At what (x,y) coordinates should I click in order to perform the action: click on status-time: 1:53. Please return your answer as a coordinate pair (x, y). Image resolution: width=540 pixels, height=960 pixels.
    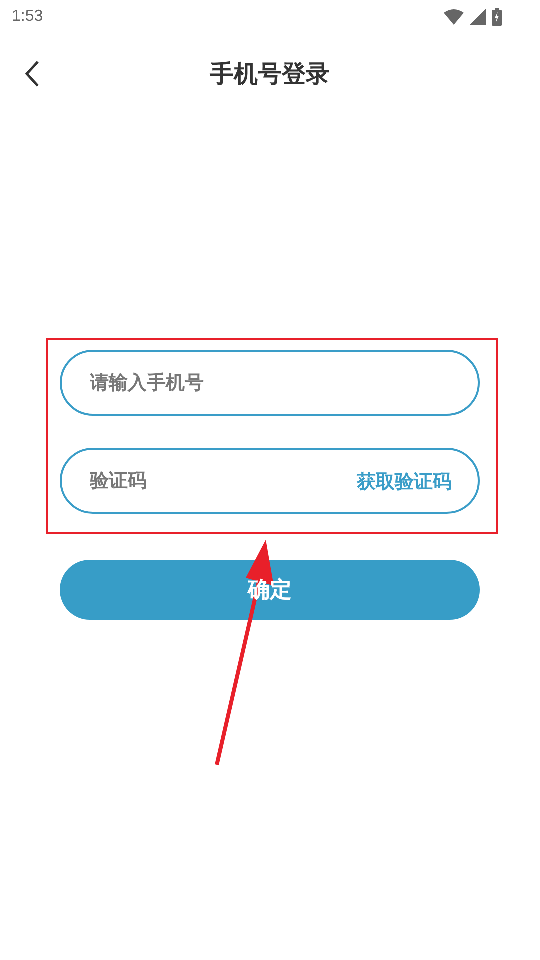
    Looking at the image, I should click on (28, 17).